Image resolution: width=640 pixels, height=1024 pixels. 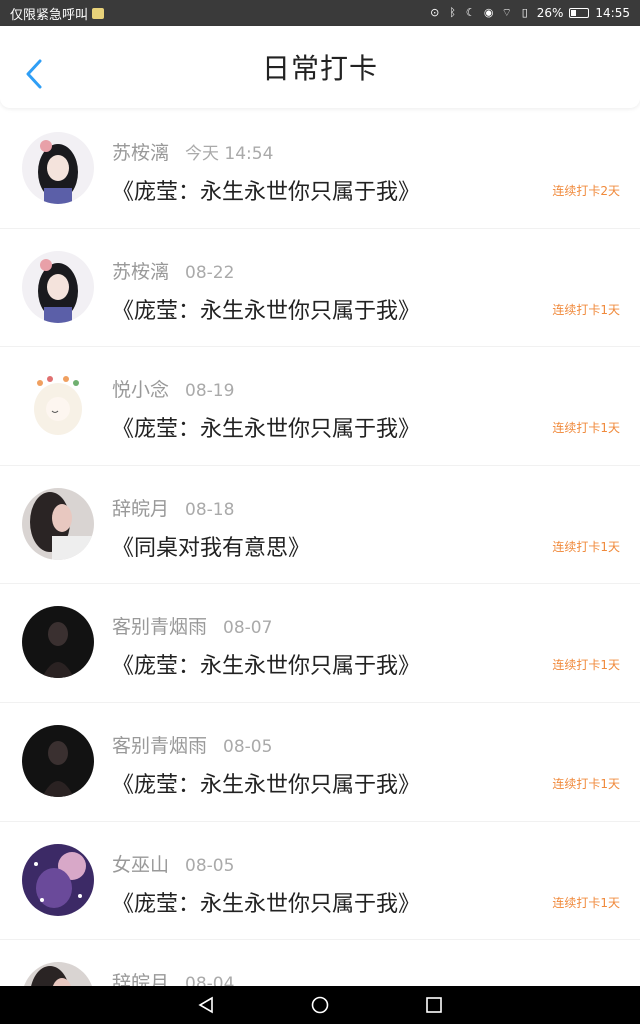 I want to click on wifi-icon: ⌔, so click(x=506, y=12).